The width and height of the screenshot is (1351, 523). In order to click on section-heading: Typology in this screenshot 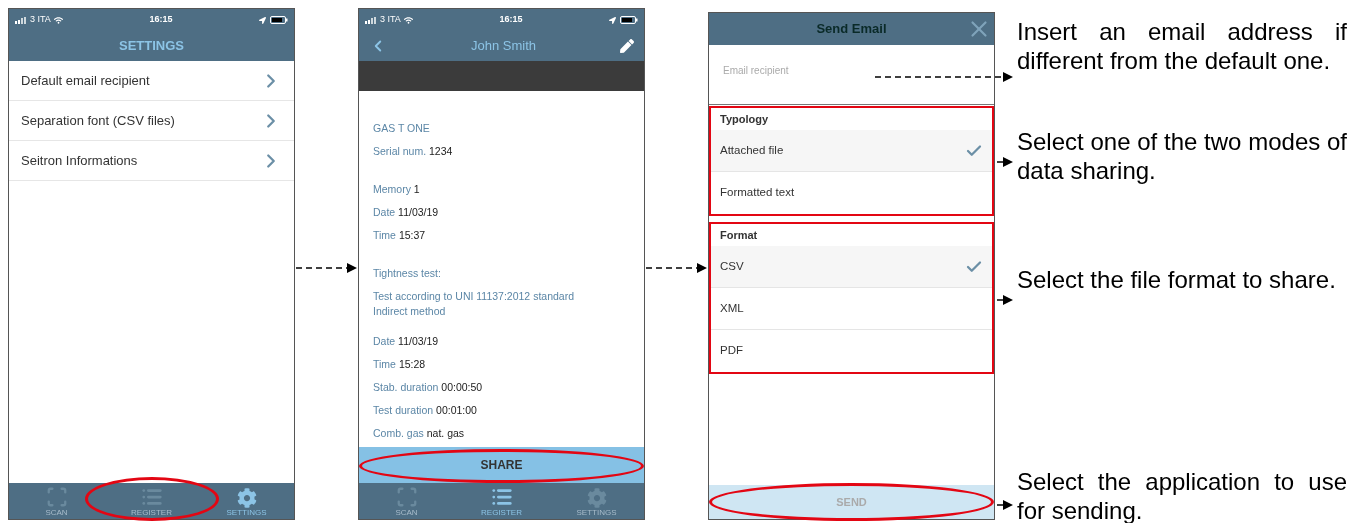, I will do `click(744, 119)`.